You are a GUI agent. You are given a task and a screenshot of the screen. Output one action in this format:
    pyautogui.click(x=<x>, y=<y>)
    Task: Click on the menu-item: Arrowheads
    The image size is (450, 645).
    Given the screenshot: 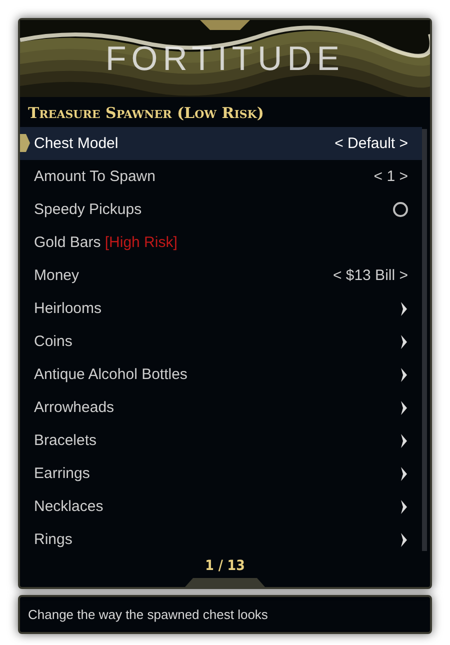 What is the action you would take?
    pyautogui.click(x=221, y=407)
    